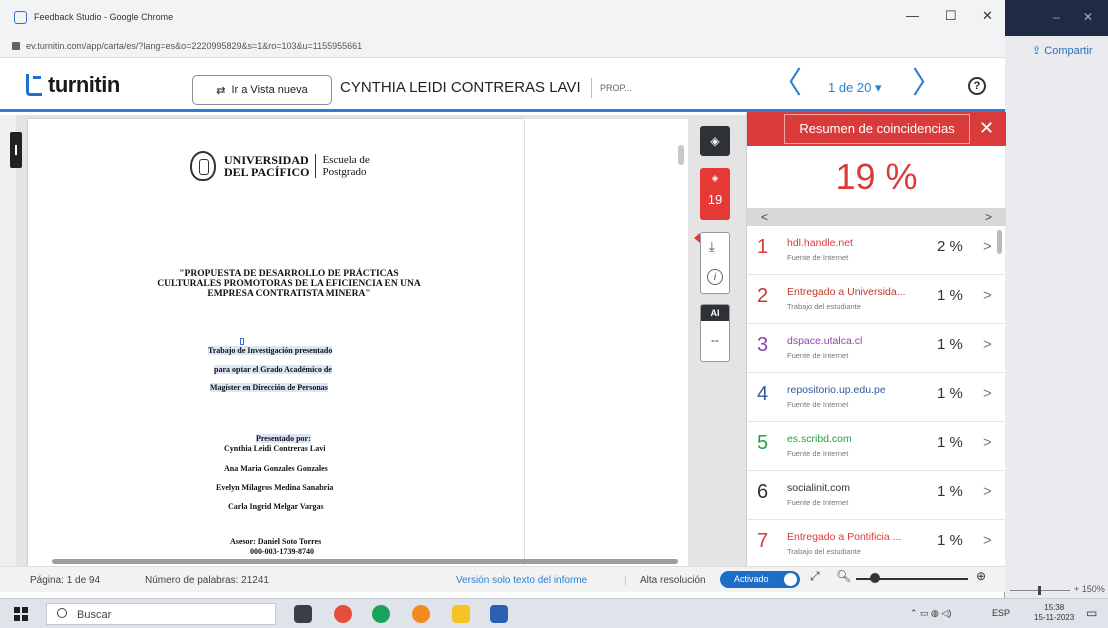 The height and width of the screenshot is (628, 1108). I want to click on left-panel-toggle, so click(16, 150).